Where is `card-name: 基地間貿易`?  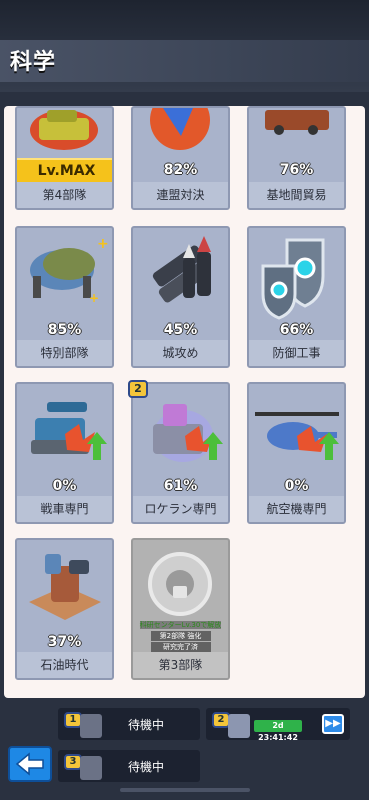 card-name: 基地間貿易 is located at coordinates (296, 195).